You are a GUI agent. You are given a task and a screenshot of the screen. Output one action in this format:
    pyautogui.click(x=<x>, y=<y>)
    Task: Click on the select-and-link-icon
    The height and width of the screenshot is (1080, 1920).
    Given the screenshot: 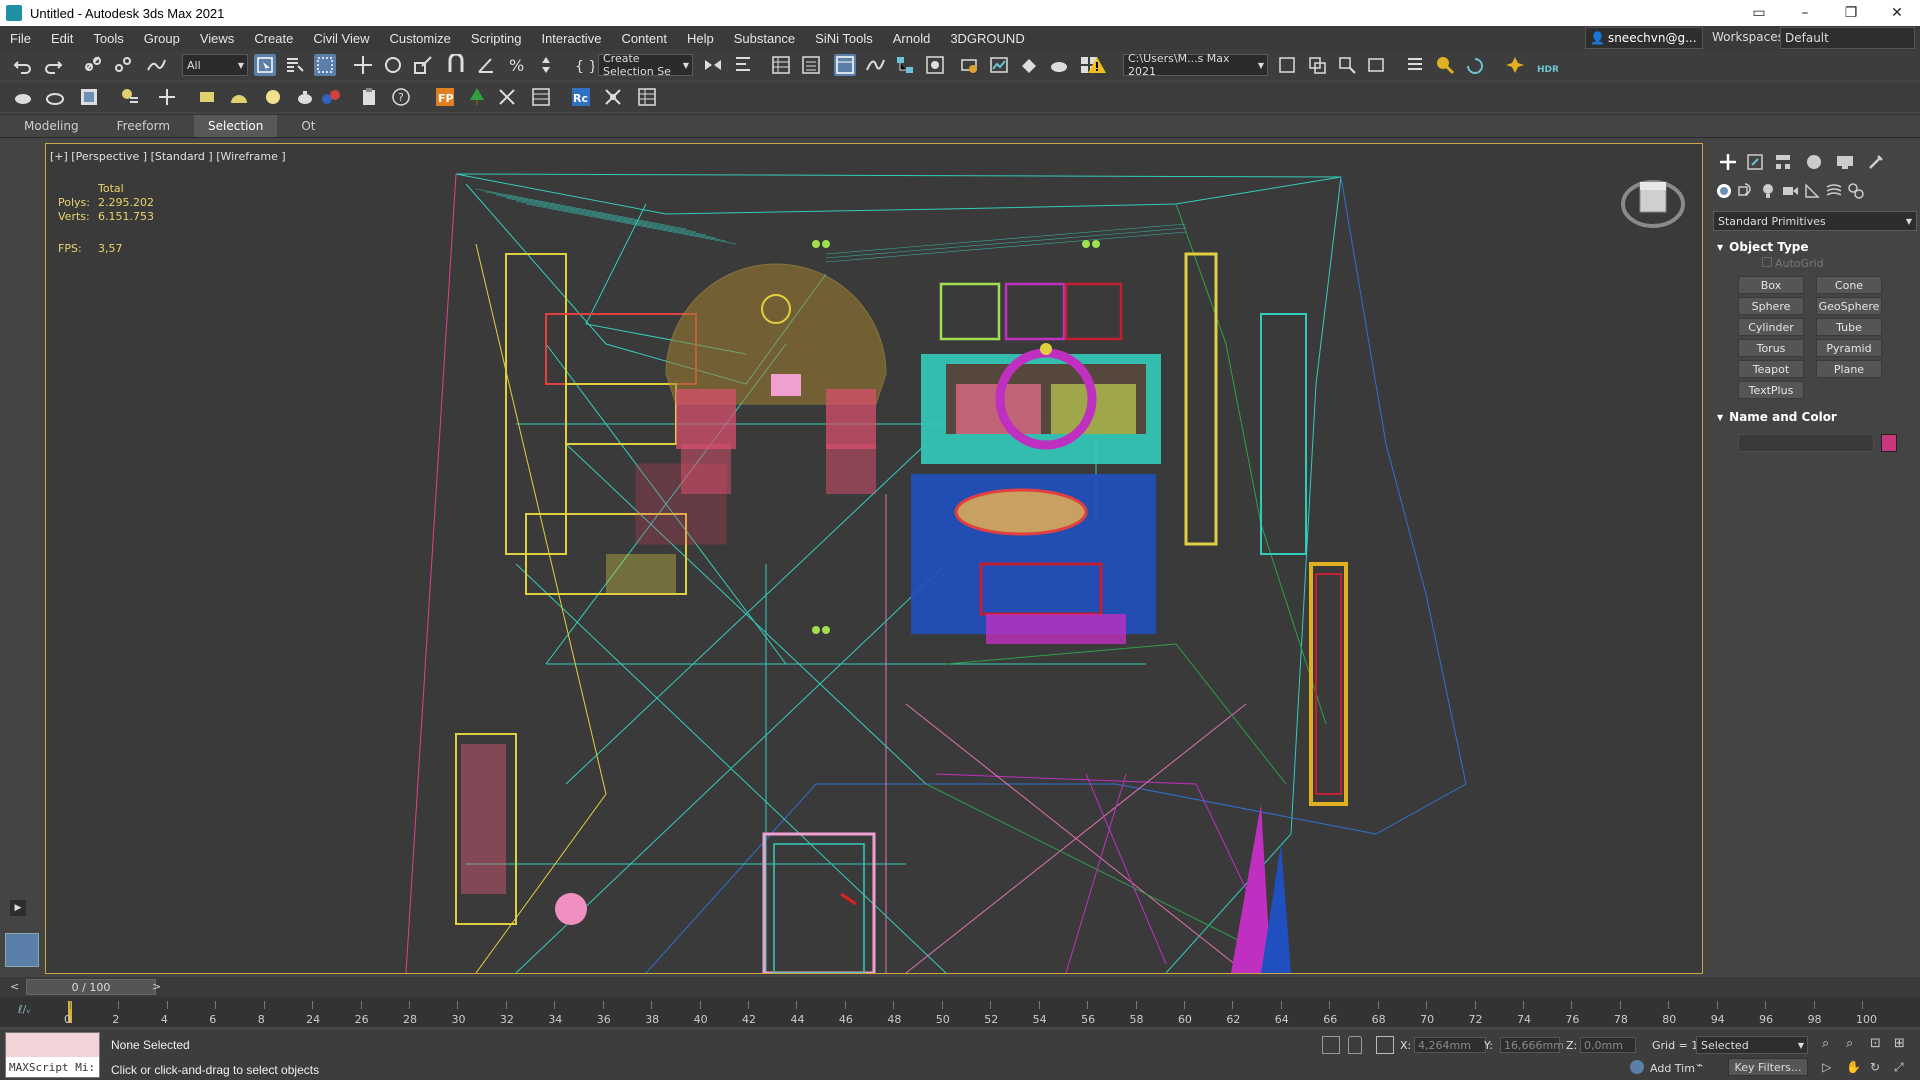 What is the action you would take?
    pyautogui.click(x=93, y=65)
    